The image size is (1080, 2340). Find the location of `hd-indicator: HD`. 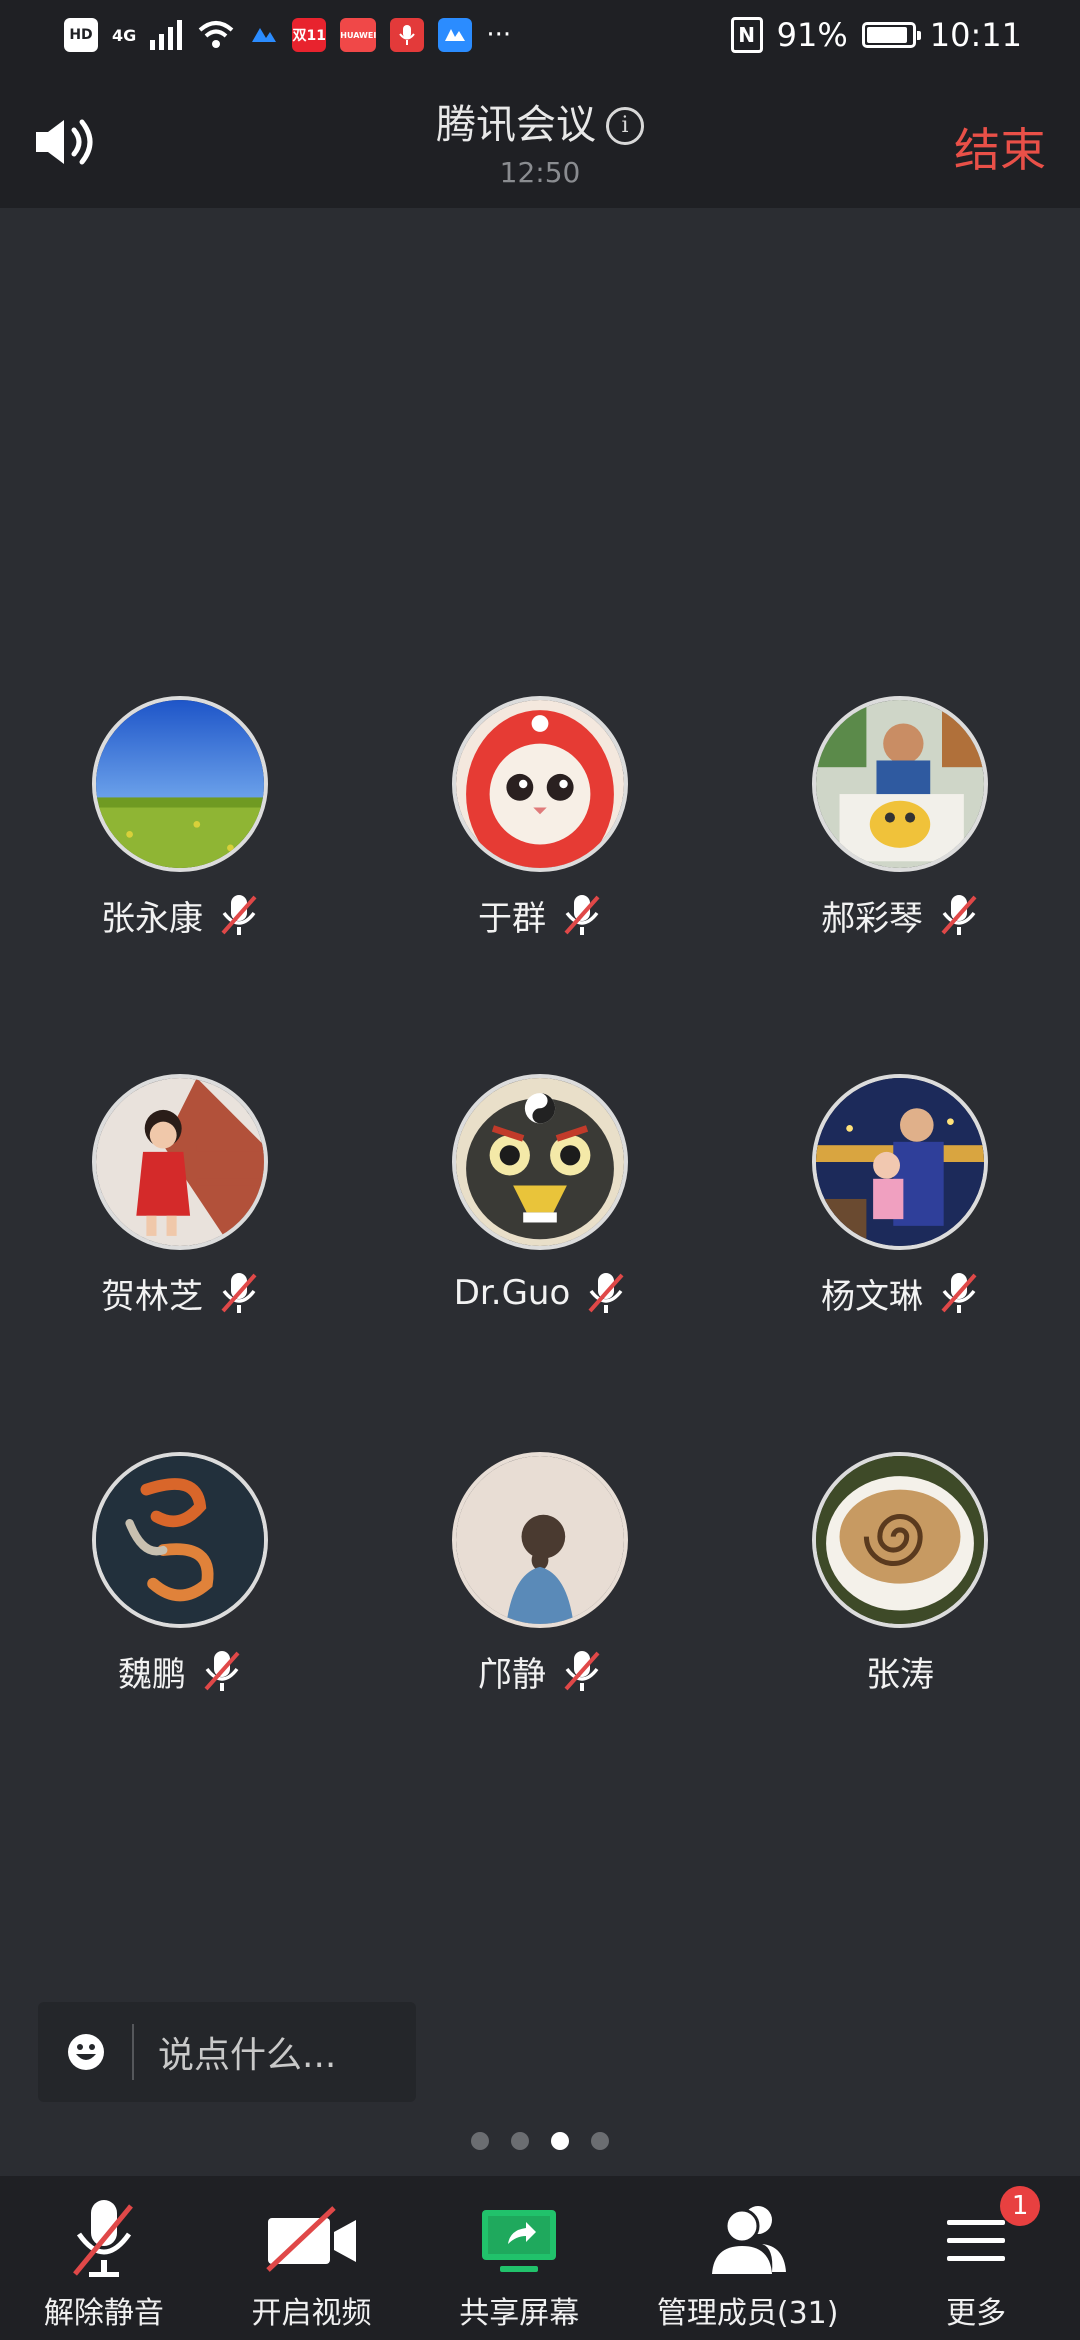

hd-indicator: HD is located at coordinates (81, 35).